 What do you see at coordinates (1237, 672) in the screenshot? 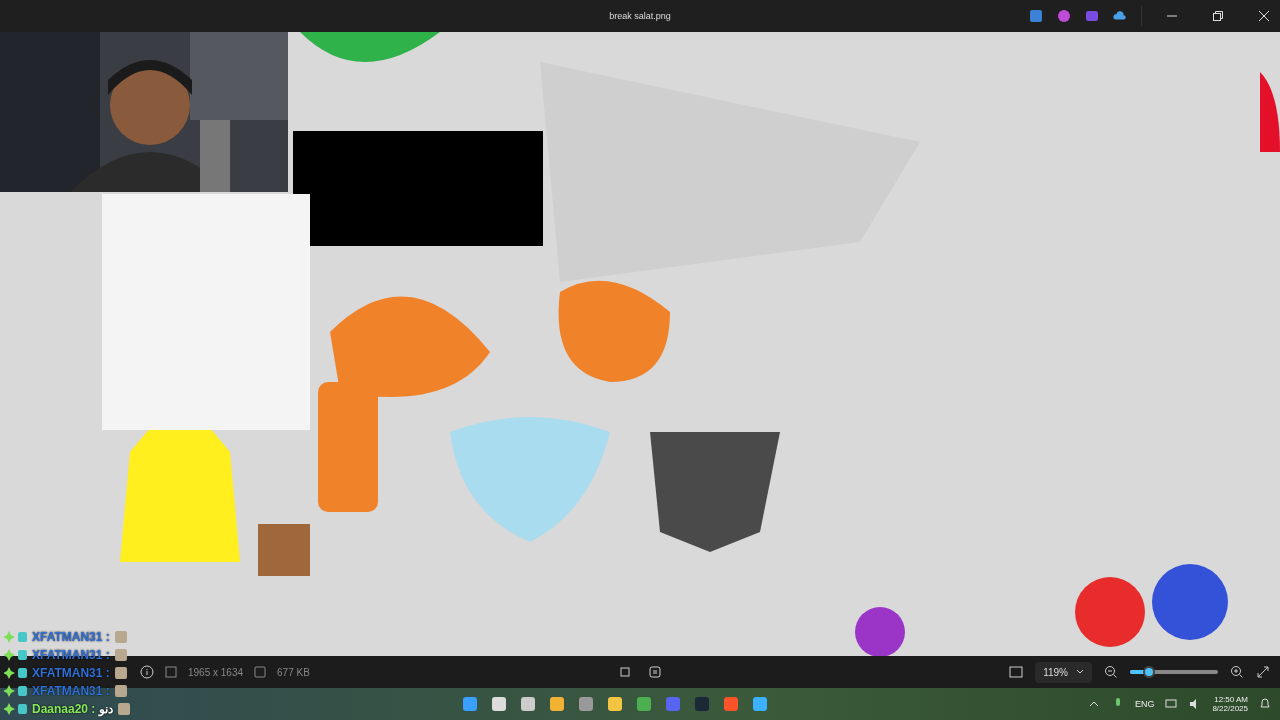
I see `zoom-in-icon` at bounding box center [1237, 672].